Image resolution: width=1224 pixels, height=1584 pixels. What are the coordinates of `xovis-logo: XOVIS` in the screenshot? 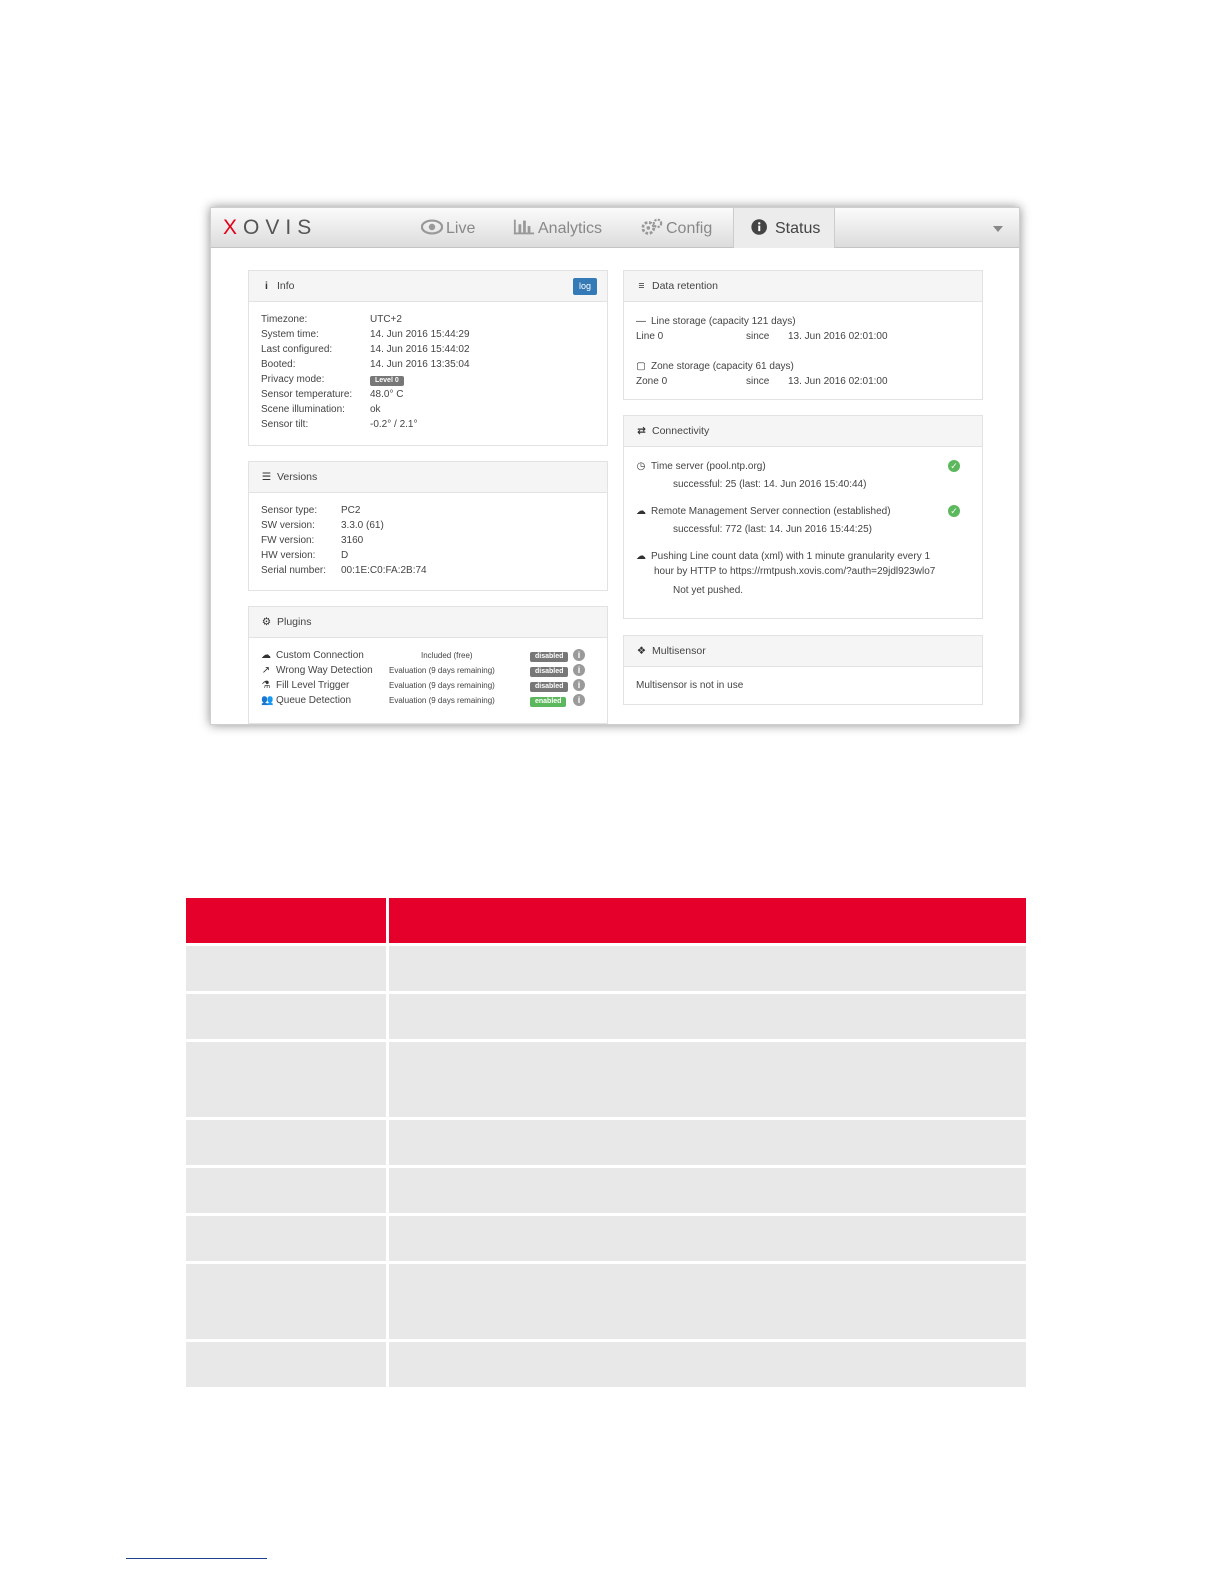 It's located at (270, 228).